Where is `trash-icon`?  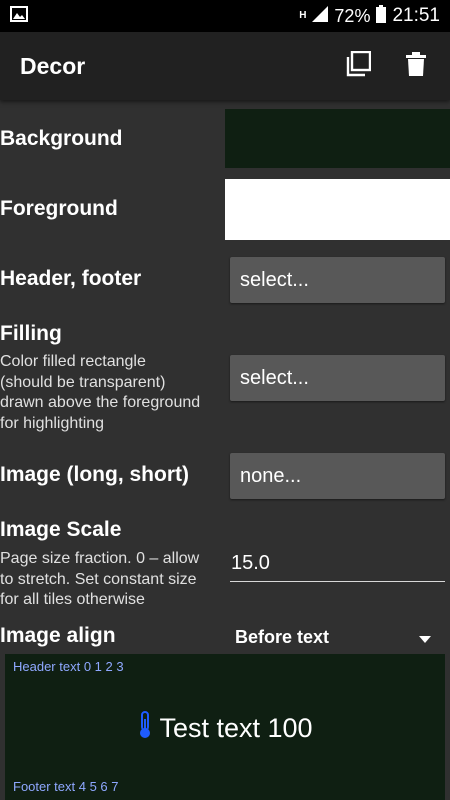 trash-icon is located at coordinates (416, 66).